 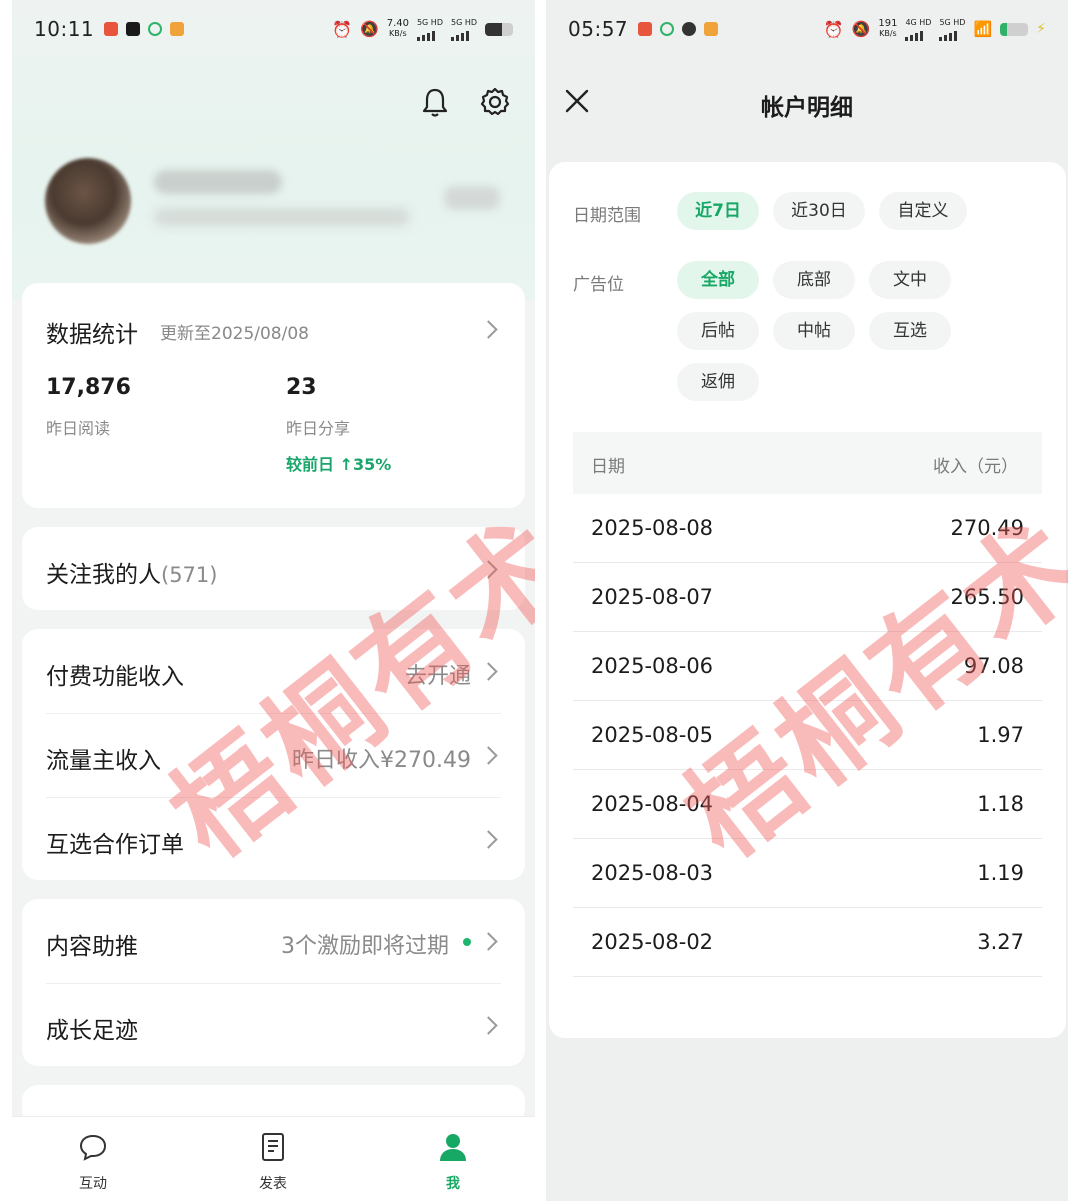 I want to click on avatar, so click(x=88, y=201).